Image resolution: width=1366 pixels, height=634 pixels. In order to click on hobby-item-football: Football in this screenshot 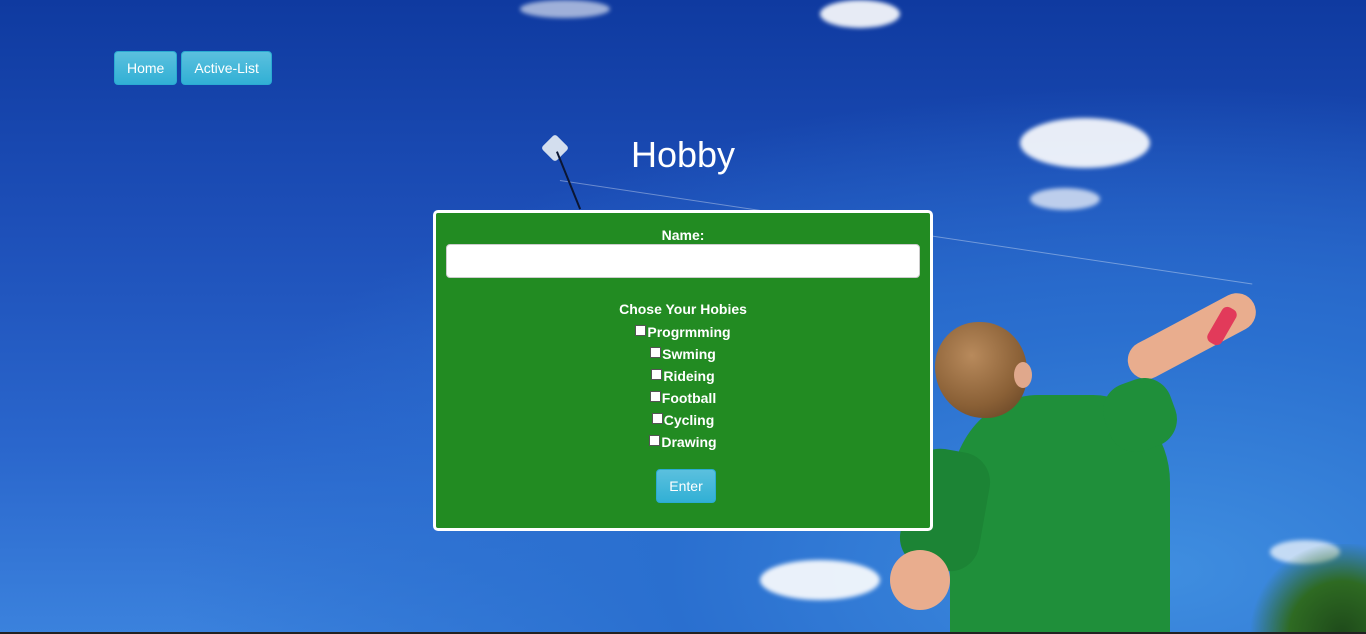, I will do `click(683, 398)`.